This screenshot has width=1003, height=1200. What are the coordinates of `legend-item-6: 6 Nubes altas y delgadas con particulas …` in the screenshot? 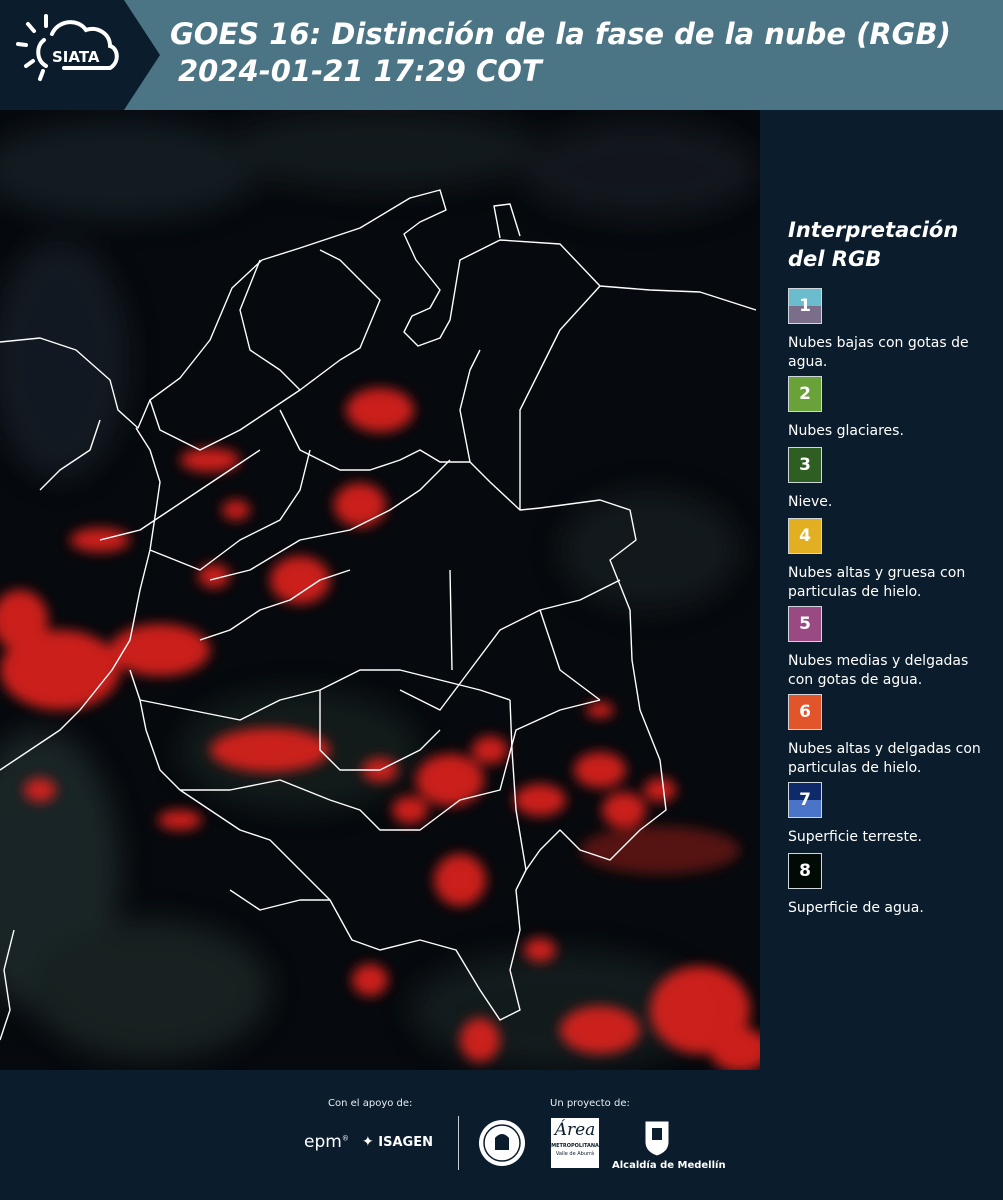 It's located at (888, 738).